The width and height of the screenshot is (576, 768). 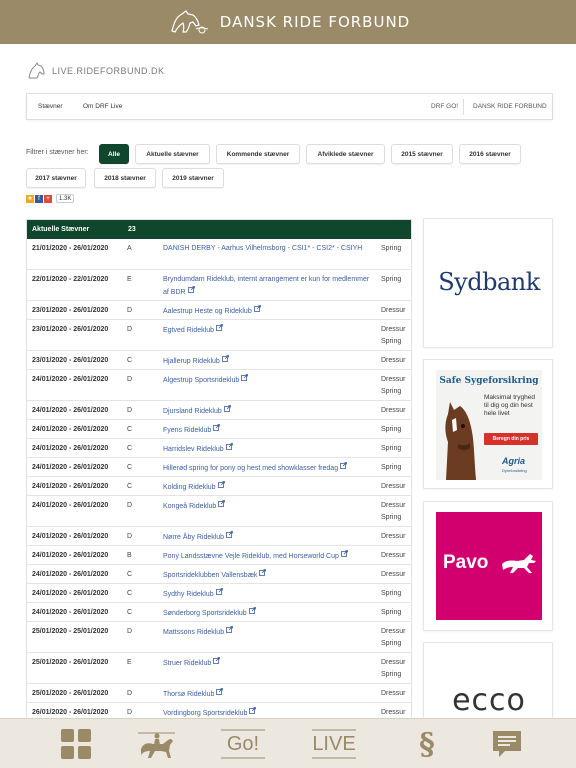 What do you see at coordinates (268, 411) in the screenshot?
I see `row-event-link: Djursland Rideklub` at bounding box center [268, 411].